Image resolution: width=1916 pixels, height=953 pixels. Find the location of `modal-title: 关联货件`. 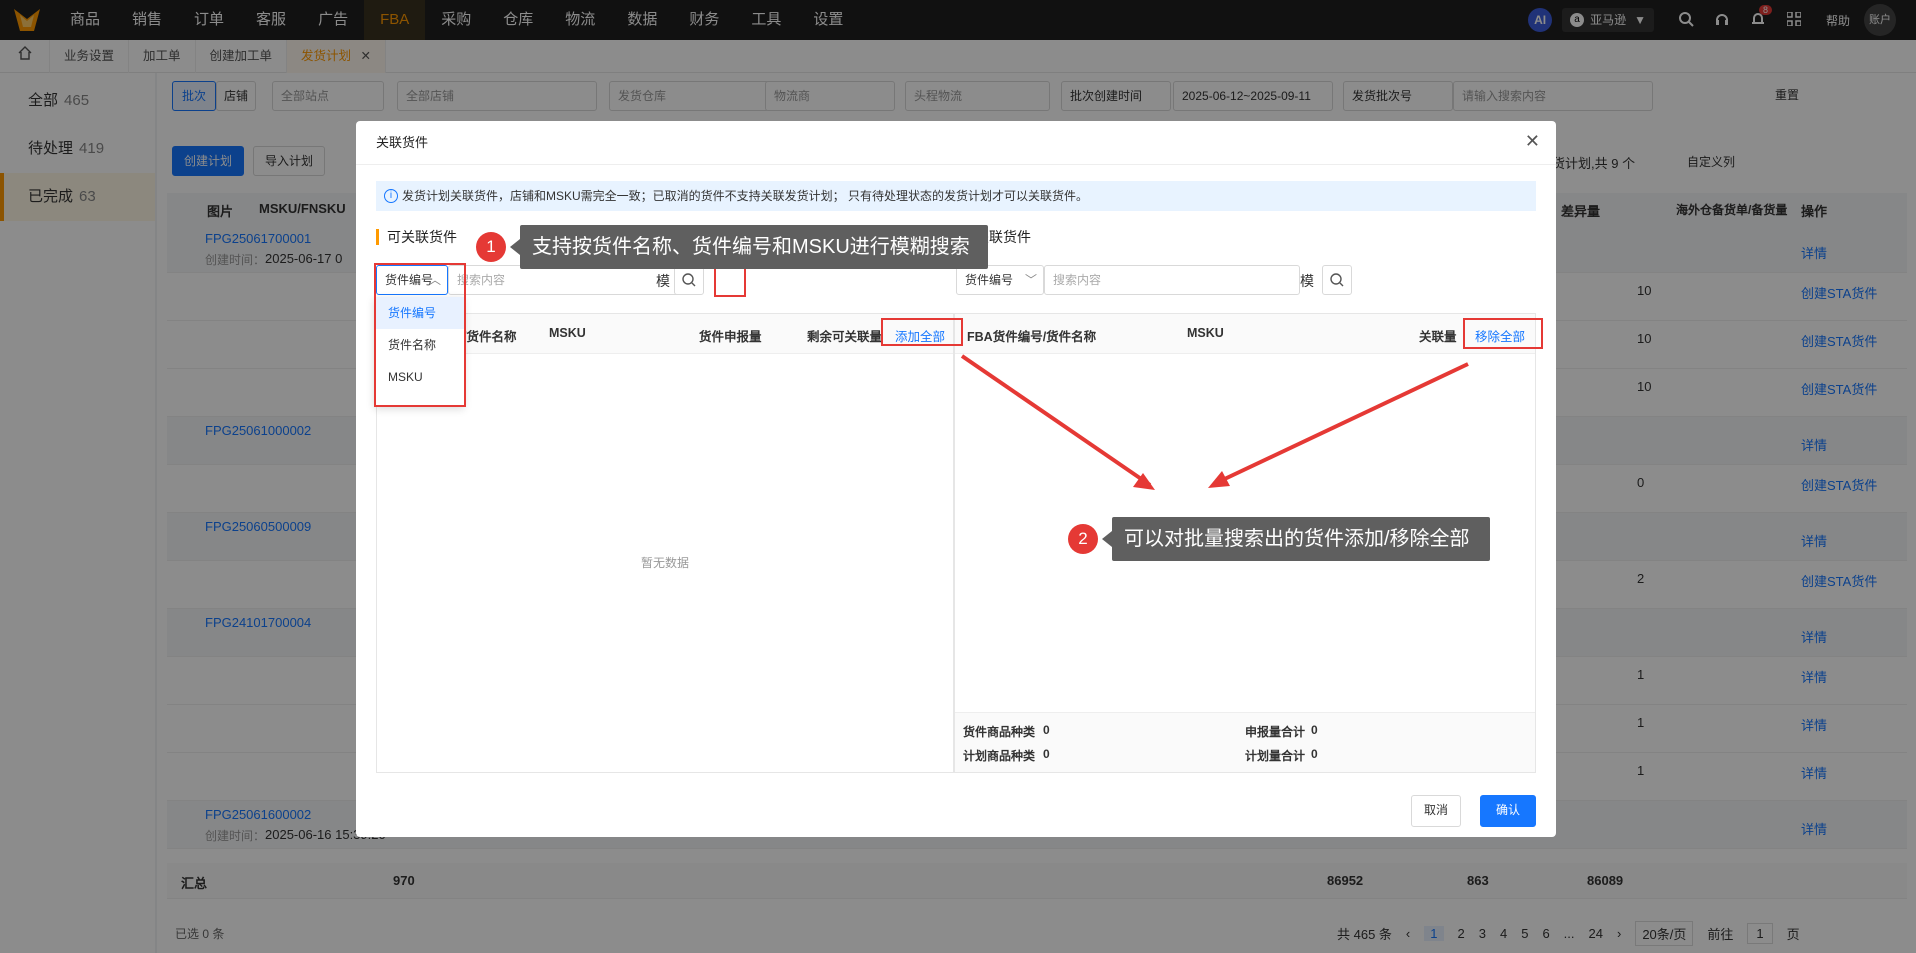

modal-title: 关联货件 is located at coordinates (956, 143).